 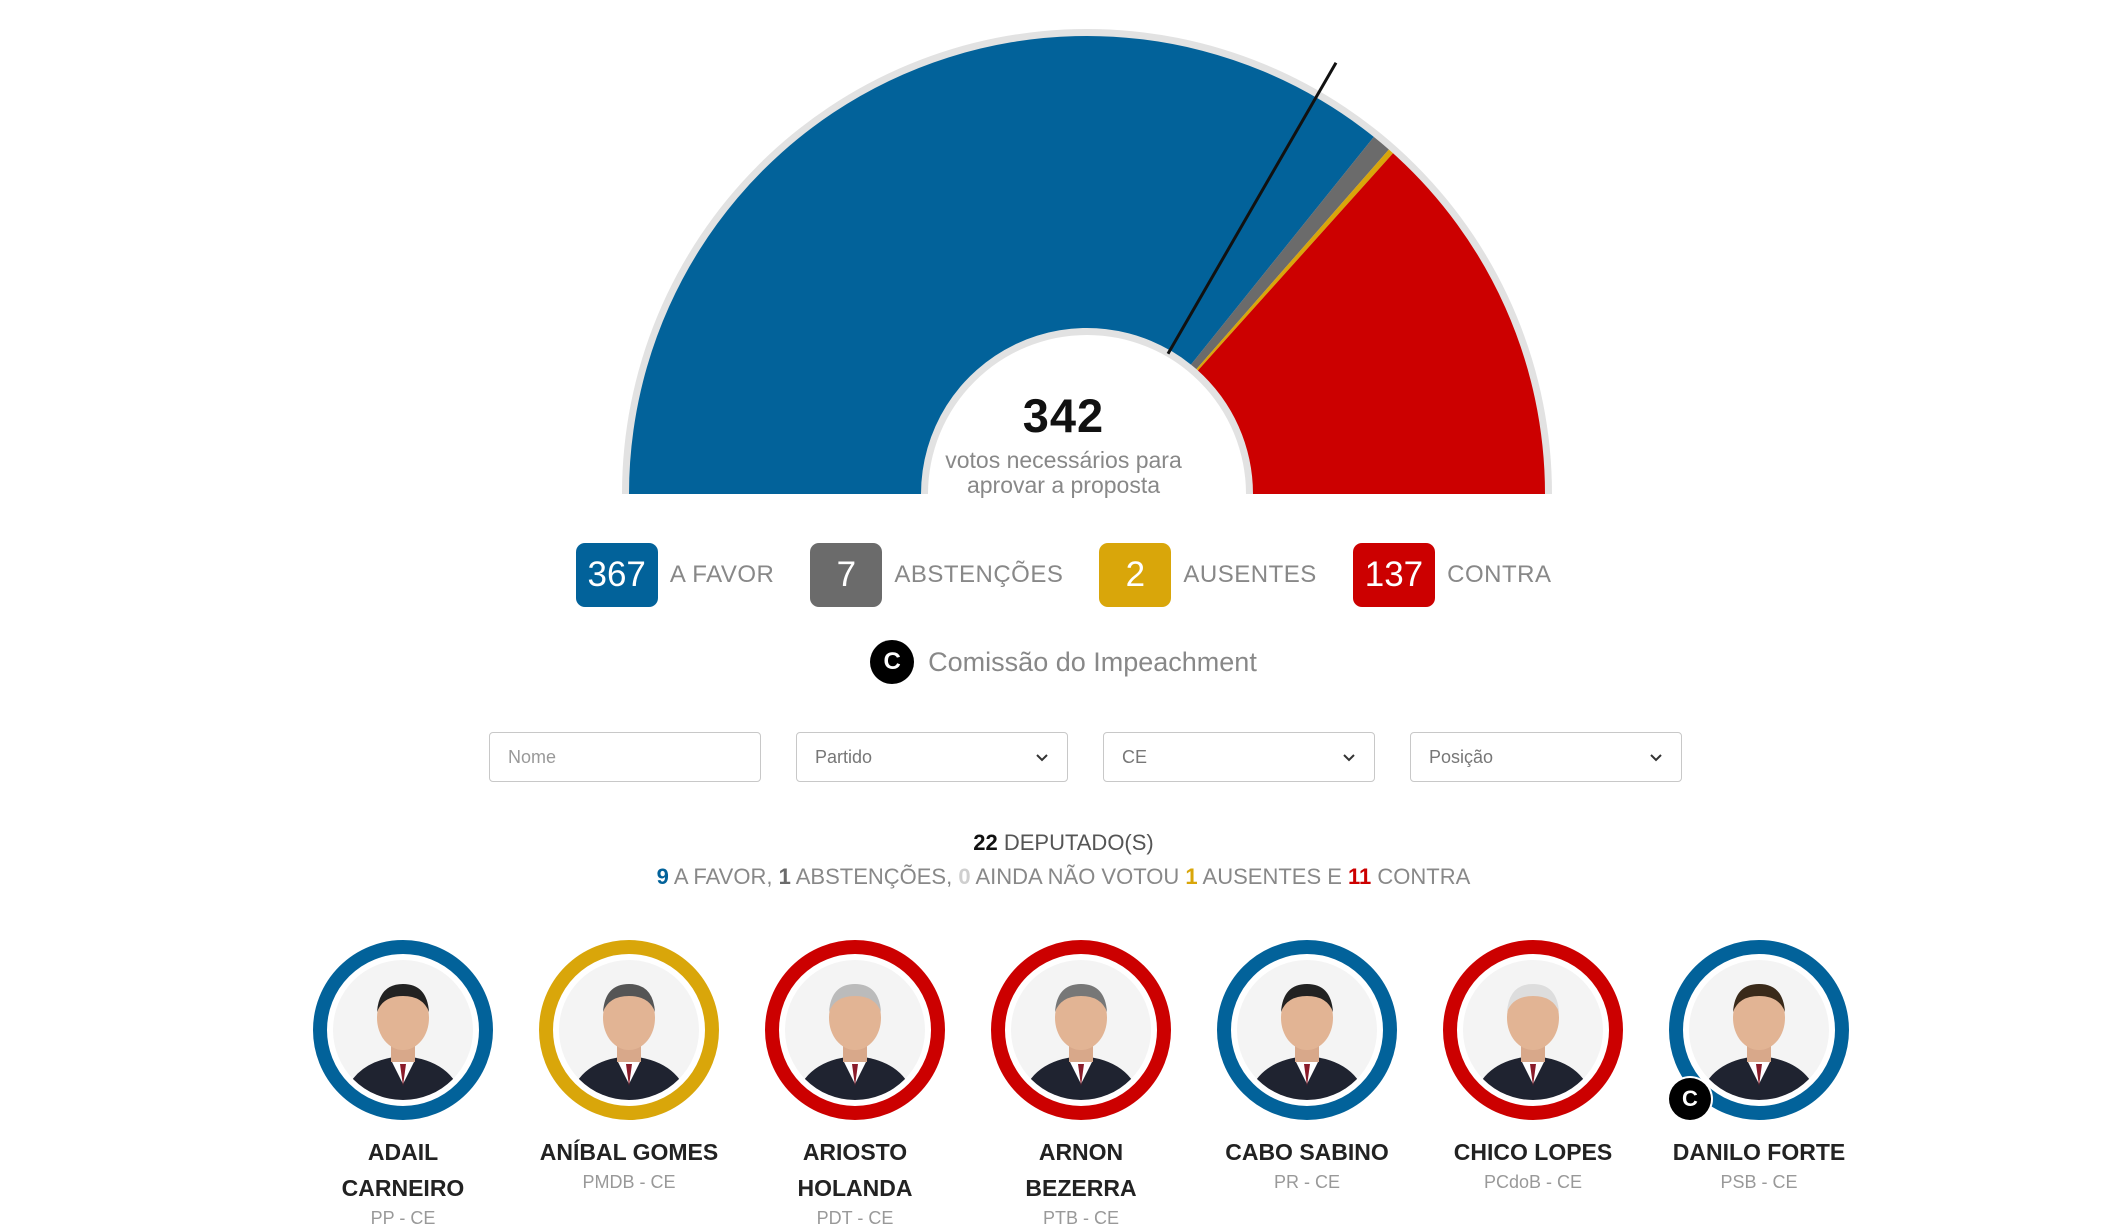 I want to click on deputy-avatar: C, so click(x=1759, y=1030).